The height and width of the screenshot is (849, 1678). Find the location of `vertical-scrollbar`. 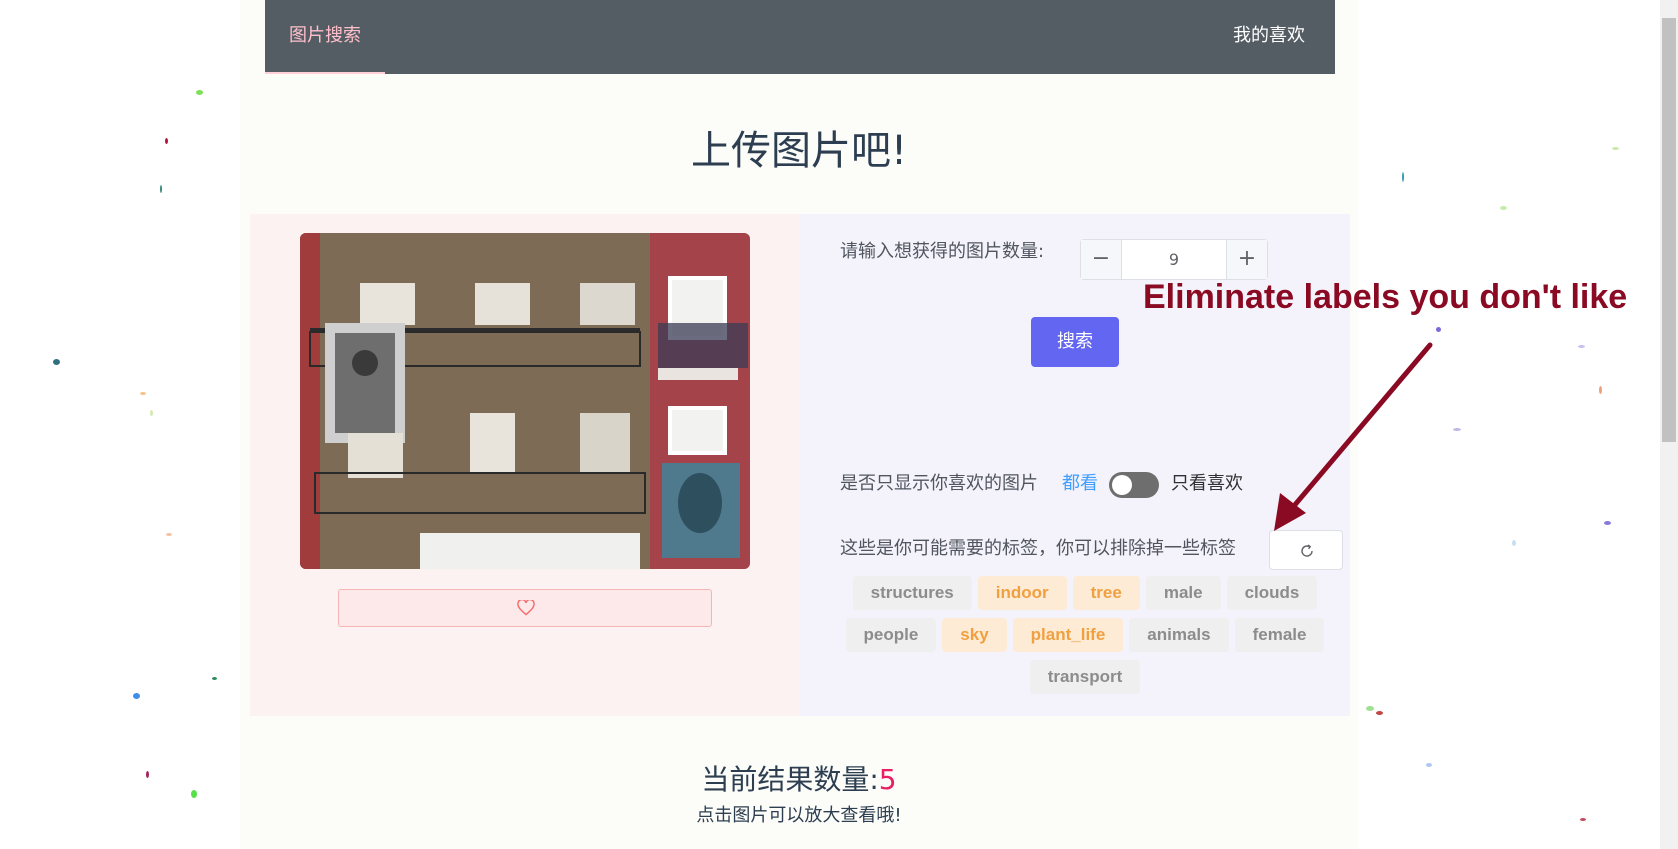

vertical-scrollbar is located at coordinates (1669, 424).